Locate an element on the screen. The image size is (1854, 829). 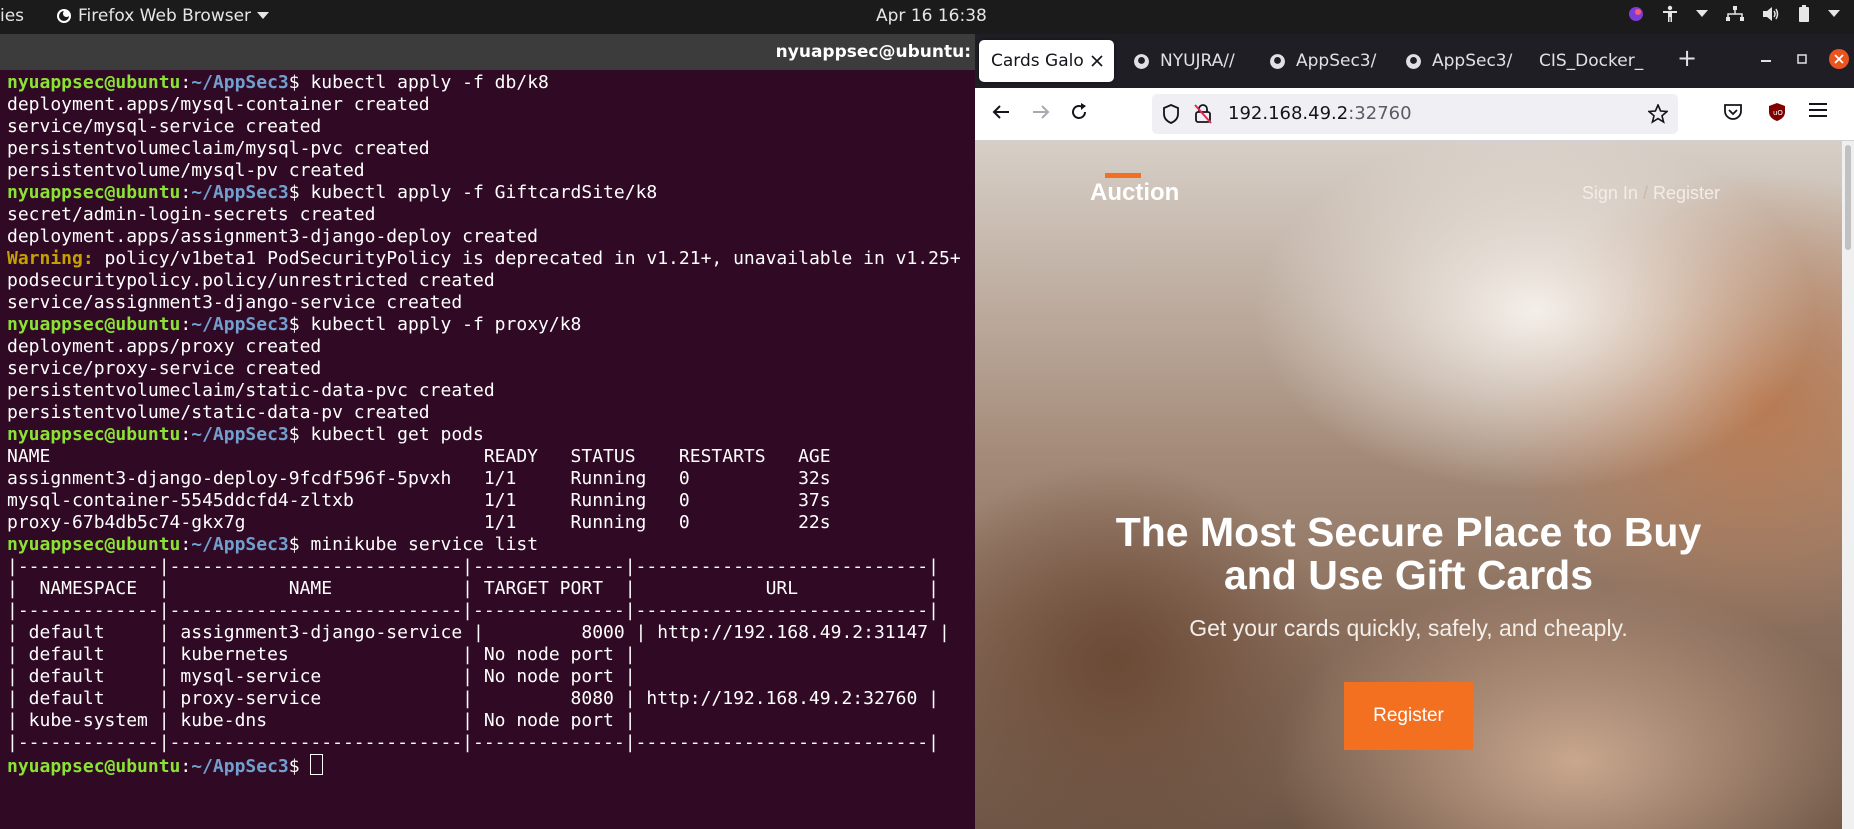
output-line: persistentvolume/mysql-pv created is located at coordinates (186, 170).